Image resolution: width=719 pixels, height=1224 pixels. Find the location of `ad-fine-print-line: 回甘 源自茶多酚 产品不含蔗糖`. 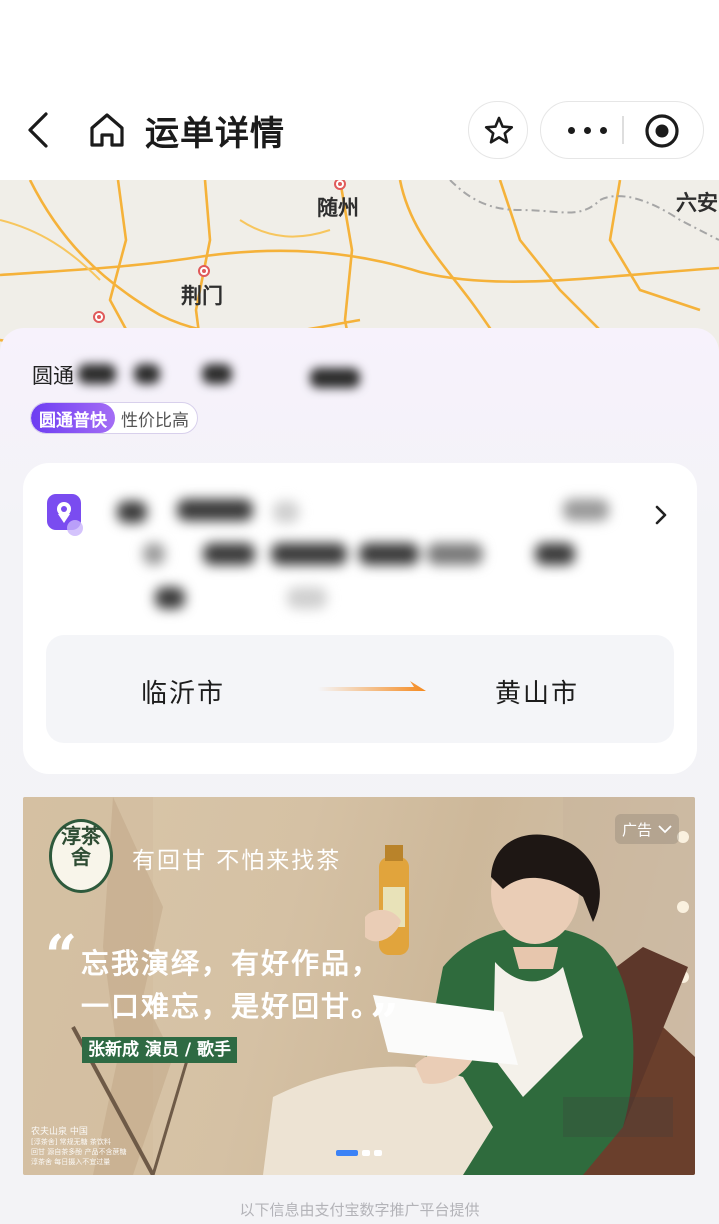

ad-fine-print-line: 回甘 源自茶多酚 产品不含蔗糖 is located at coordinates (79, 1152).